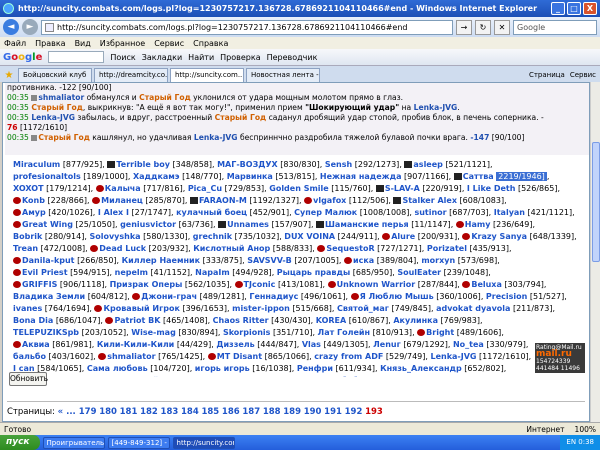 The height and width of the screenshot is (450, 600). I want to click on refresh-icon: ↻, so click(483, 27).